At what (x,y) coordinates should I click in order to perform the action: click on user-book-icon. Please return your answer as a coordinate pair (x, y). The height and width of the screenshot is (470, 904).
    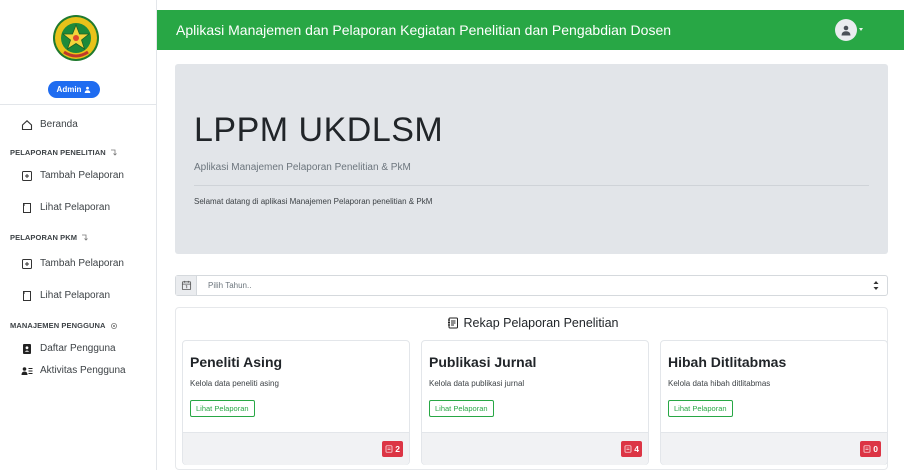
    Looking at the image, I should click on (26, 348).